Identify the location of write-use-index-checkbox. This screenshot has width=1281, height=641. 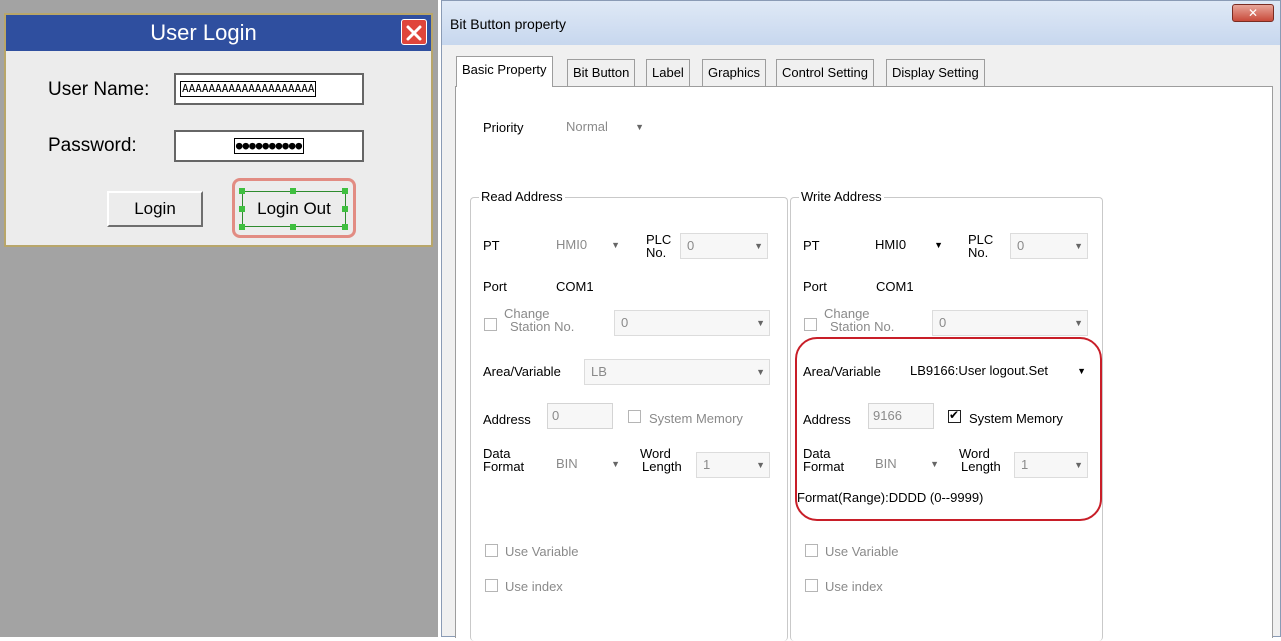
(811, 585).